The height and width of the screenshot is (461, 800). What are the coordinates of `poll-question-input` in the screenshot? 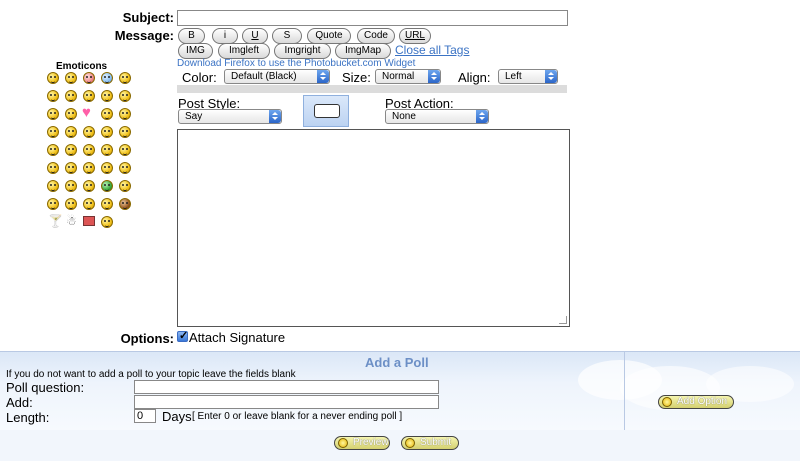 It's located at (286, 387).